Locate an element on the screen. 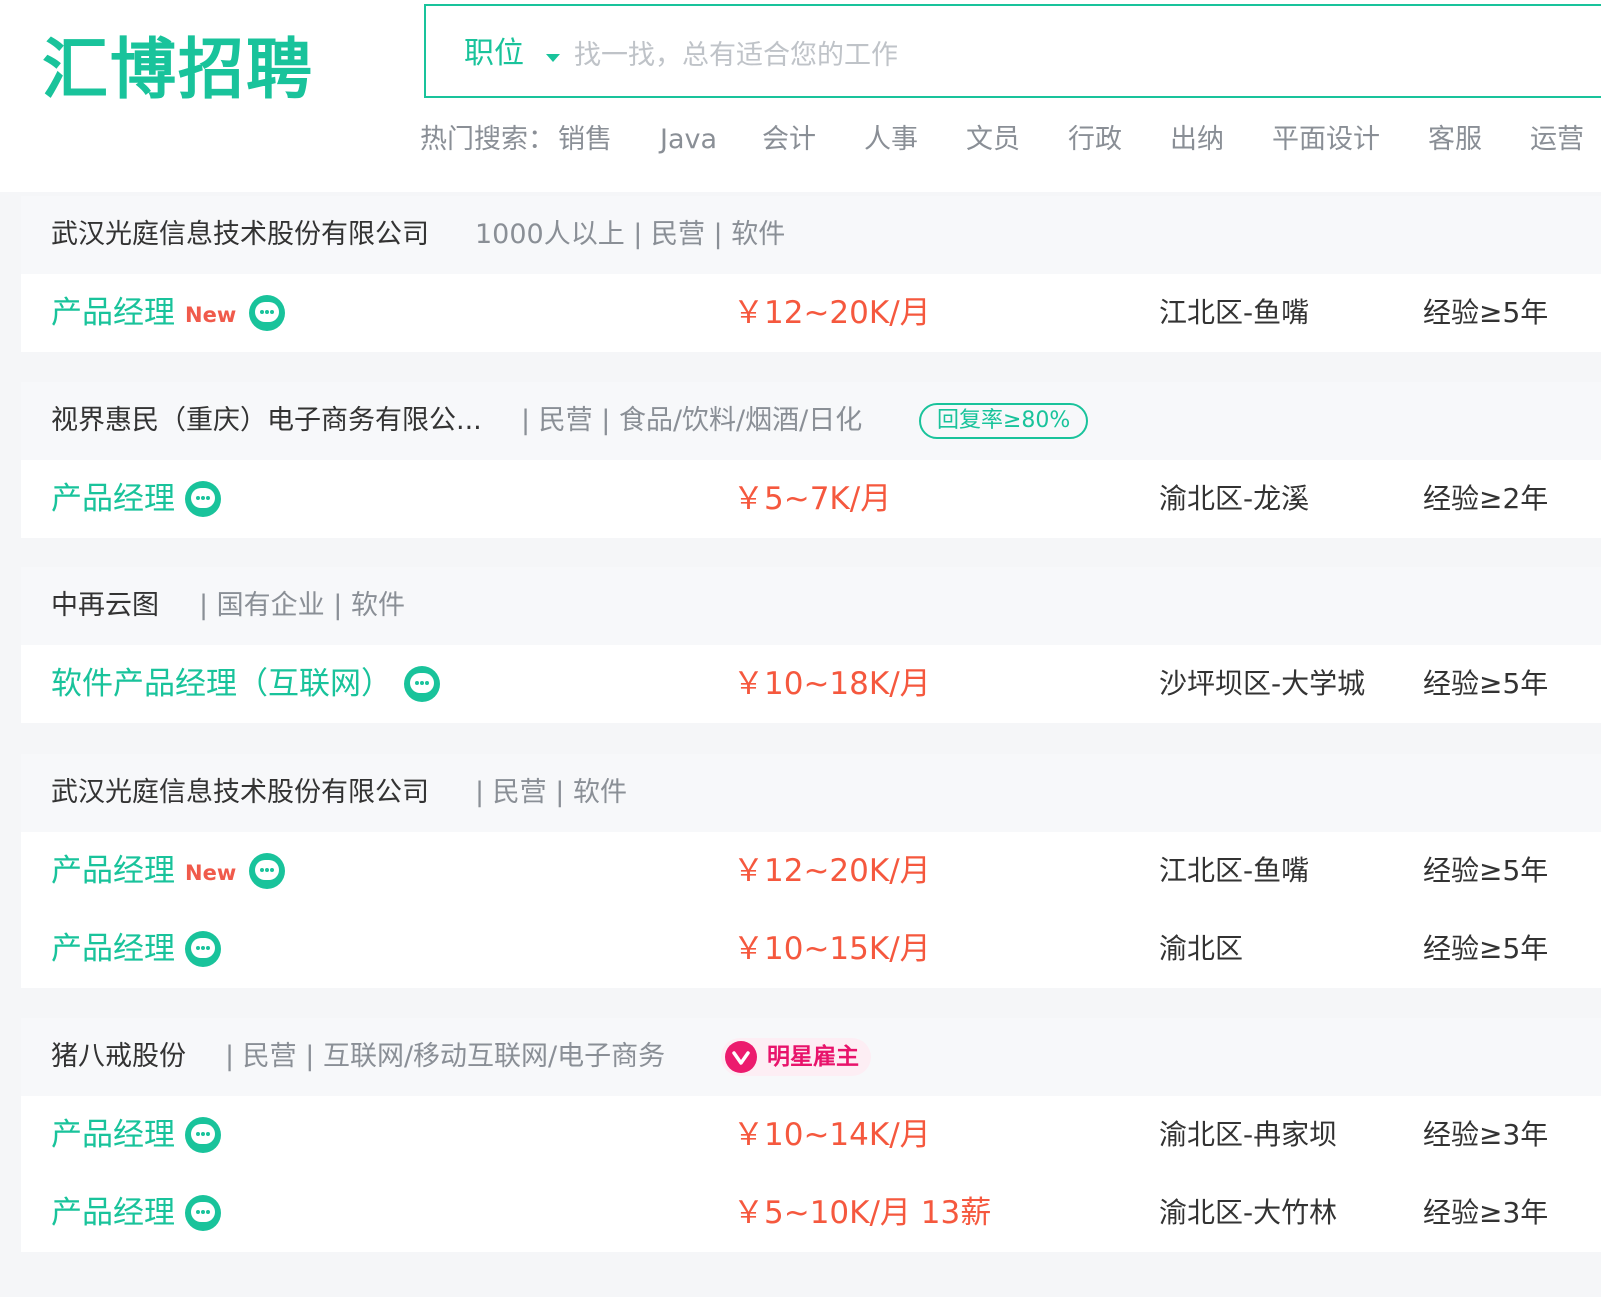 The image size is (1601, 1297). job-row: 产品经理 ￥5~7K/月 渝北区-龙溪 经验≥2年 is located at coordinates (811, 499).